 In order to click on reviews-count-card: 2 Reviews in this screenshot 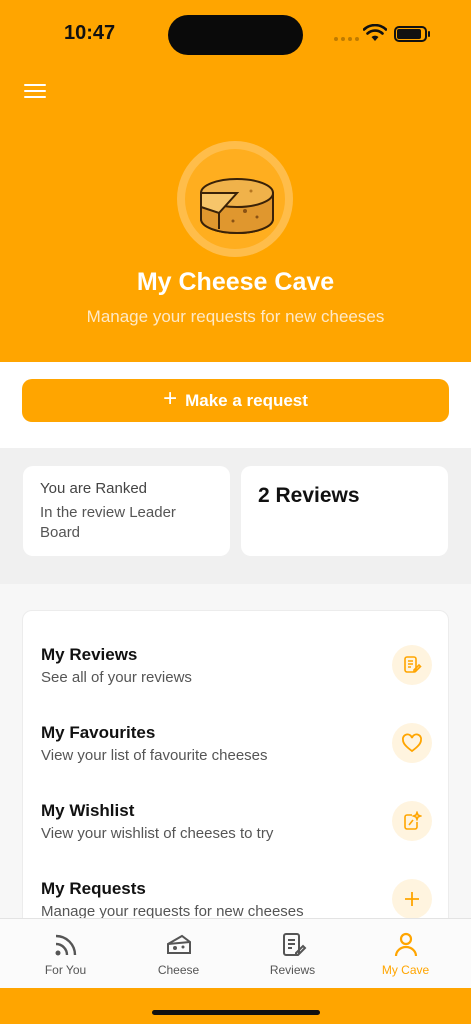, I will do `click(344, 511)`.